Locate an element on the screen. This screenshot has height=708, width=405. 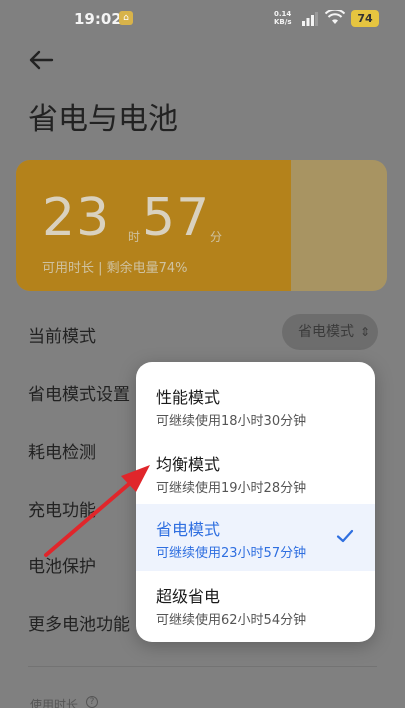
current-mode-dropdown: 省电模式 ⇕ is located at coordinates (330, 332).